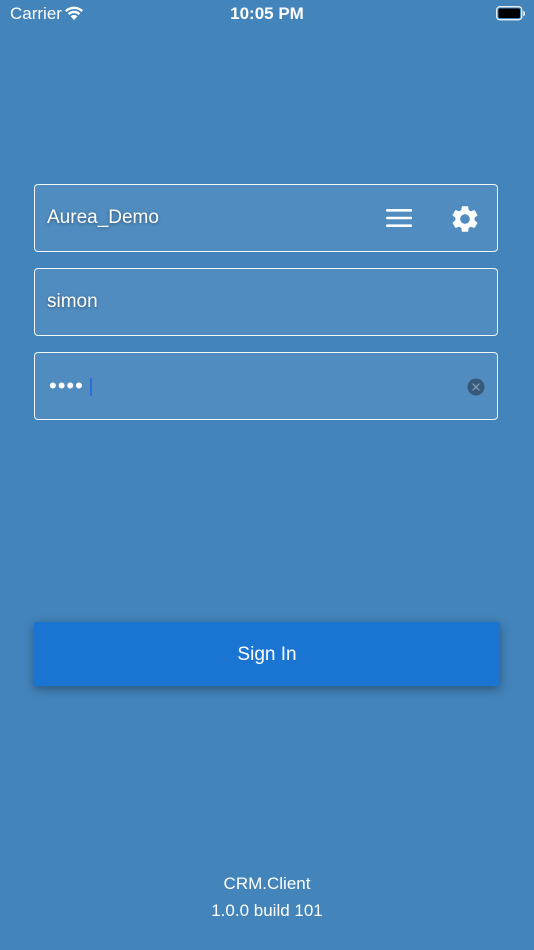 The height and width of the screenshot is (950, 534). What do you see at coordinates (267, 654) in the screenshot?
I see `sign-in-button: Sign In` at bounding box center [267, 654].